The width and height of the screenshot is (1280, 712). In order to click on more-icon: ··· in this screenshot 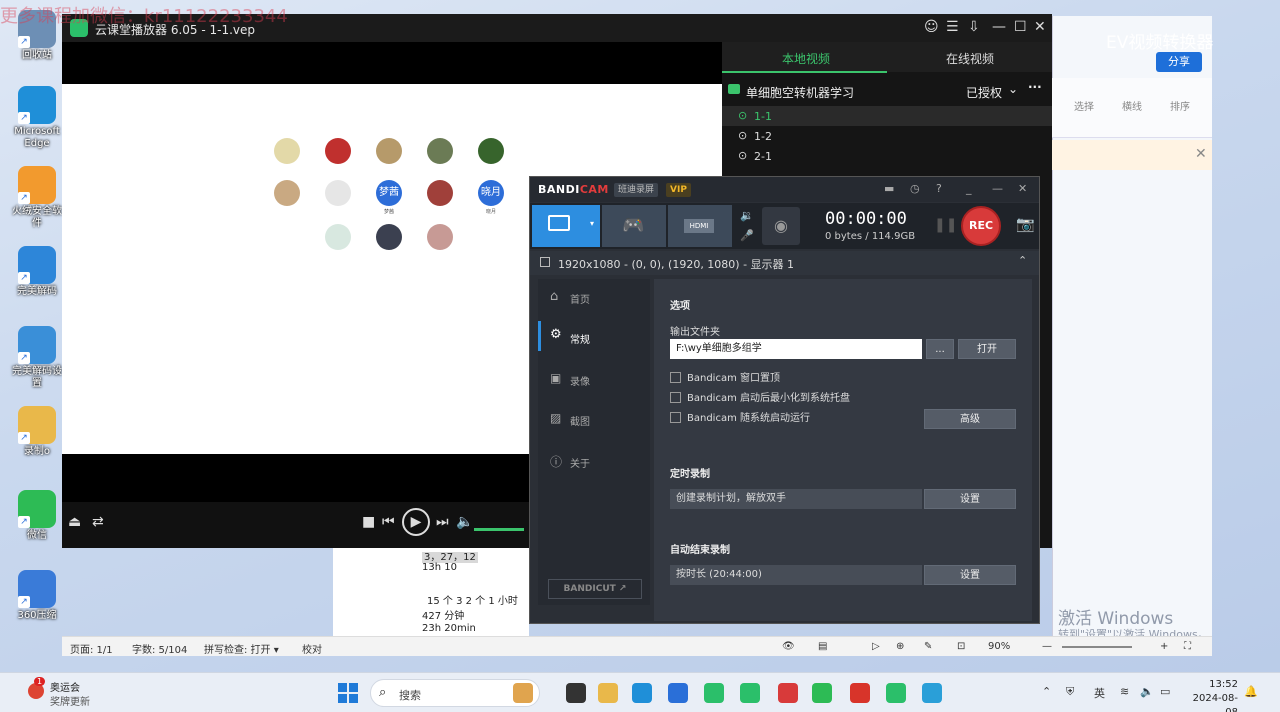, I will do `click(1035, 87)`.